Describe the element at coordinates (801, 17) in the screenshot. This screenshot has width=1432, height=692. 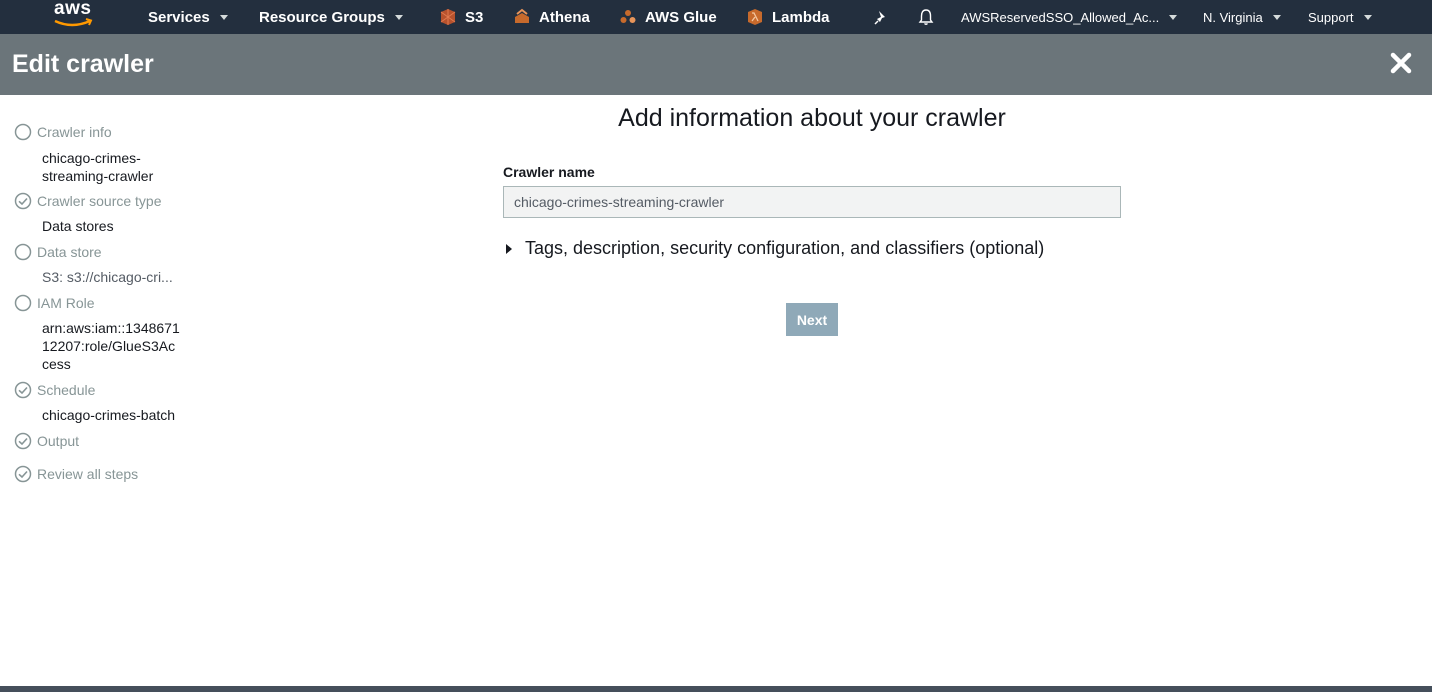
I see `shortcut-label: Lambda` at that location.